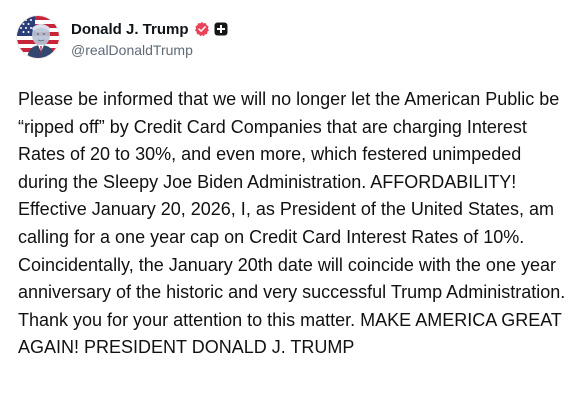 This screenshot has width=585, height=406. I want to click on name-row: Donald J. Trump, so click(149, 29).